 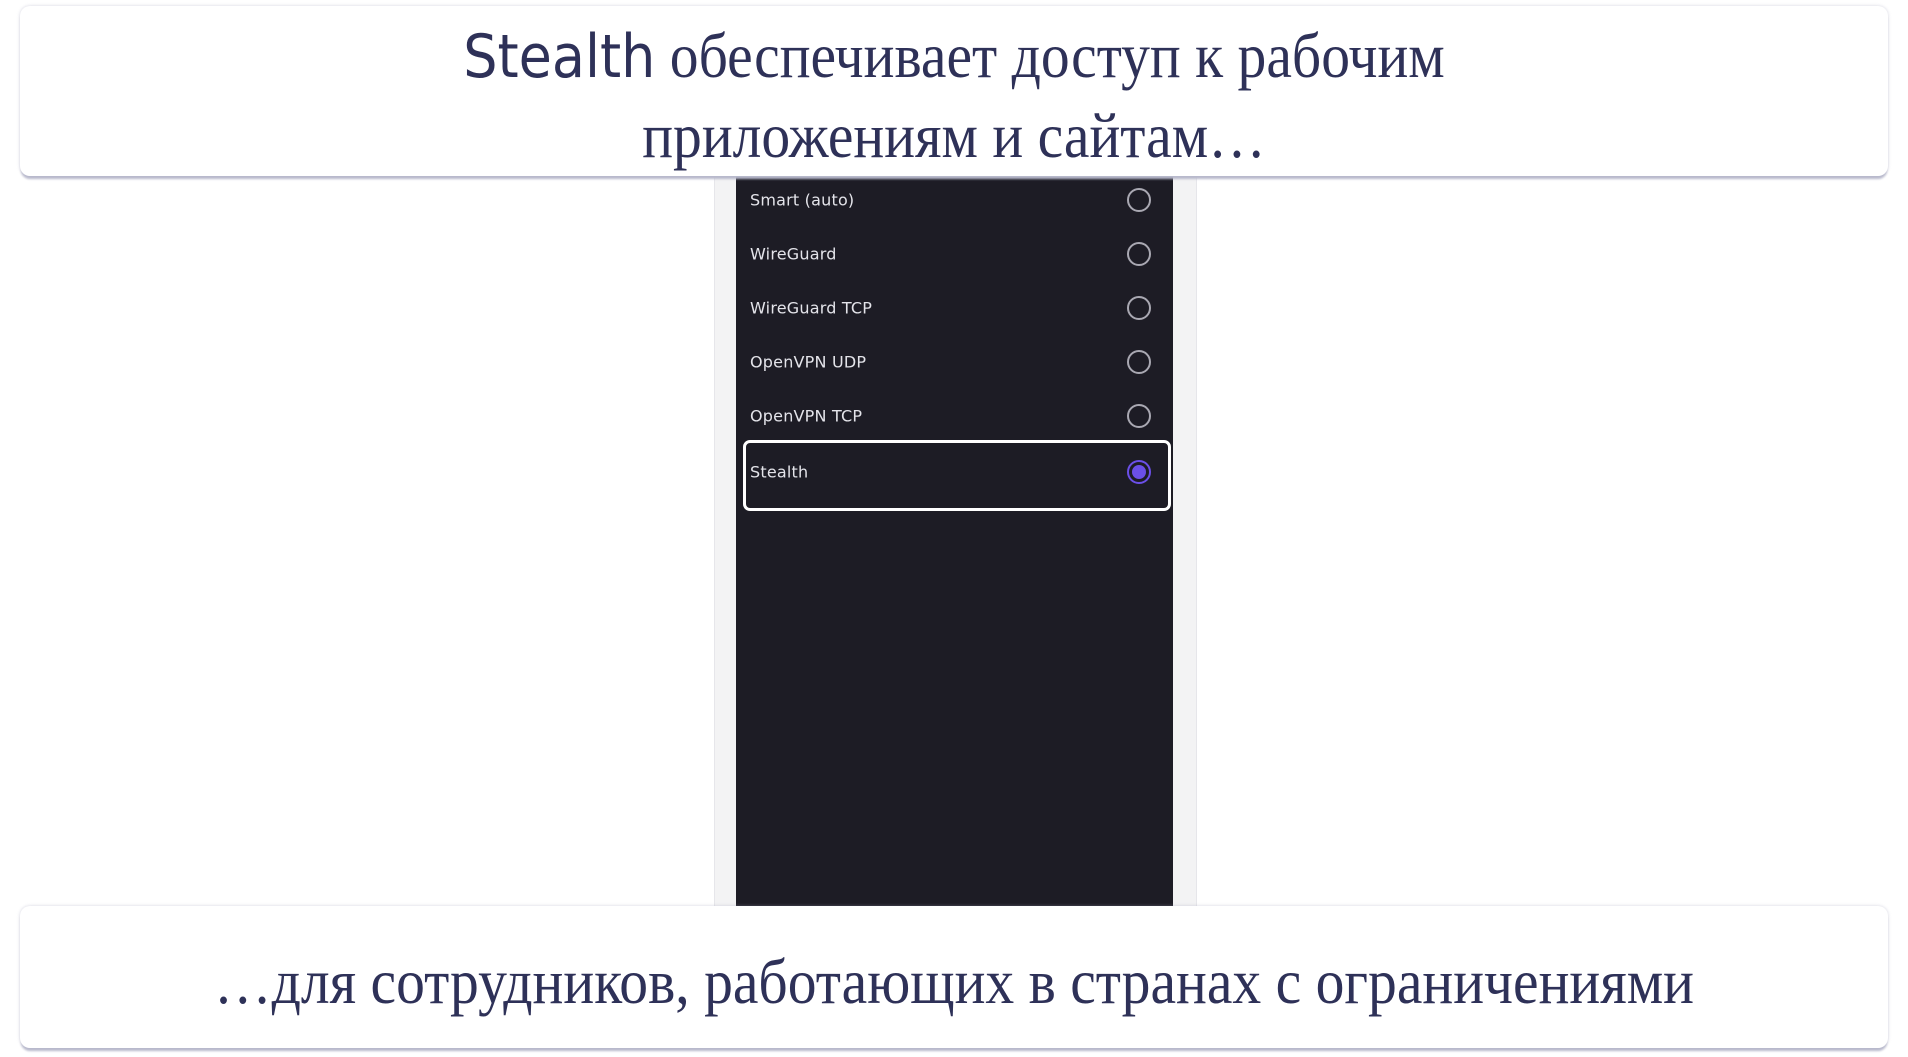 What do you see at coordinates (954, 200) in the screenshot?
I see `protocol-option-smart-auto: Smart (auto)` at bounding box center [954, 200].